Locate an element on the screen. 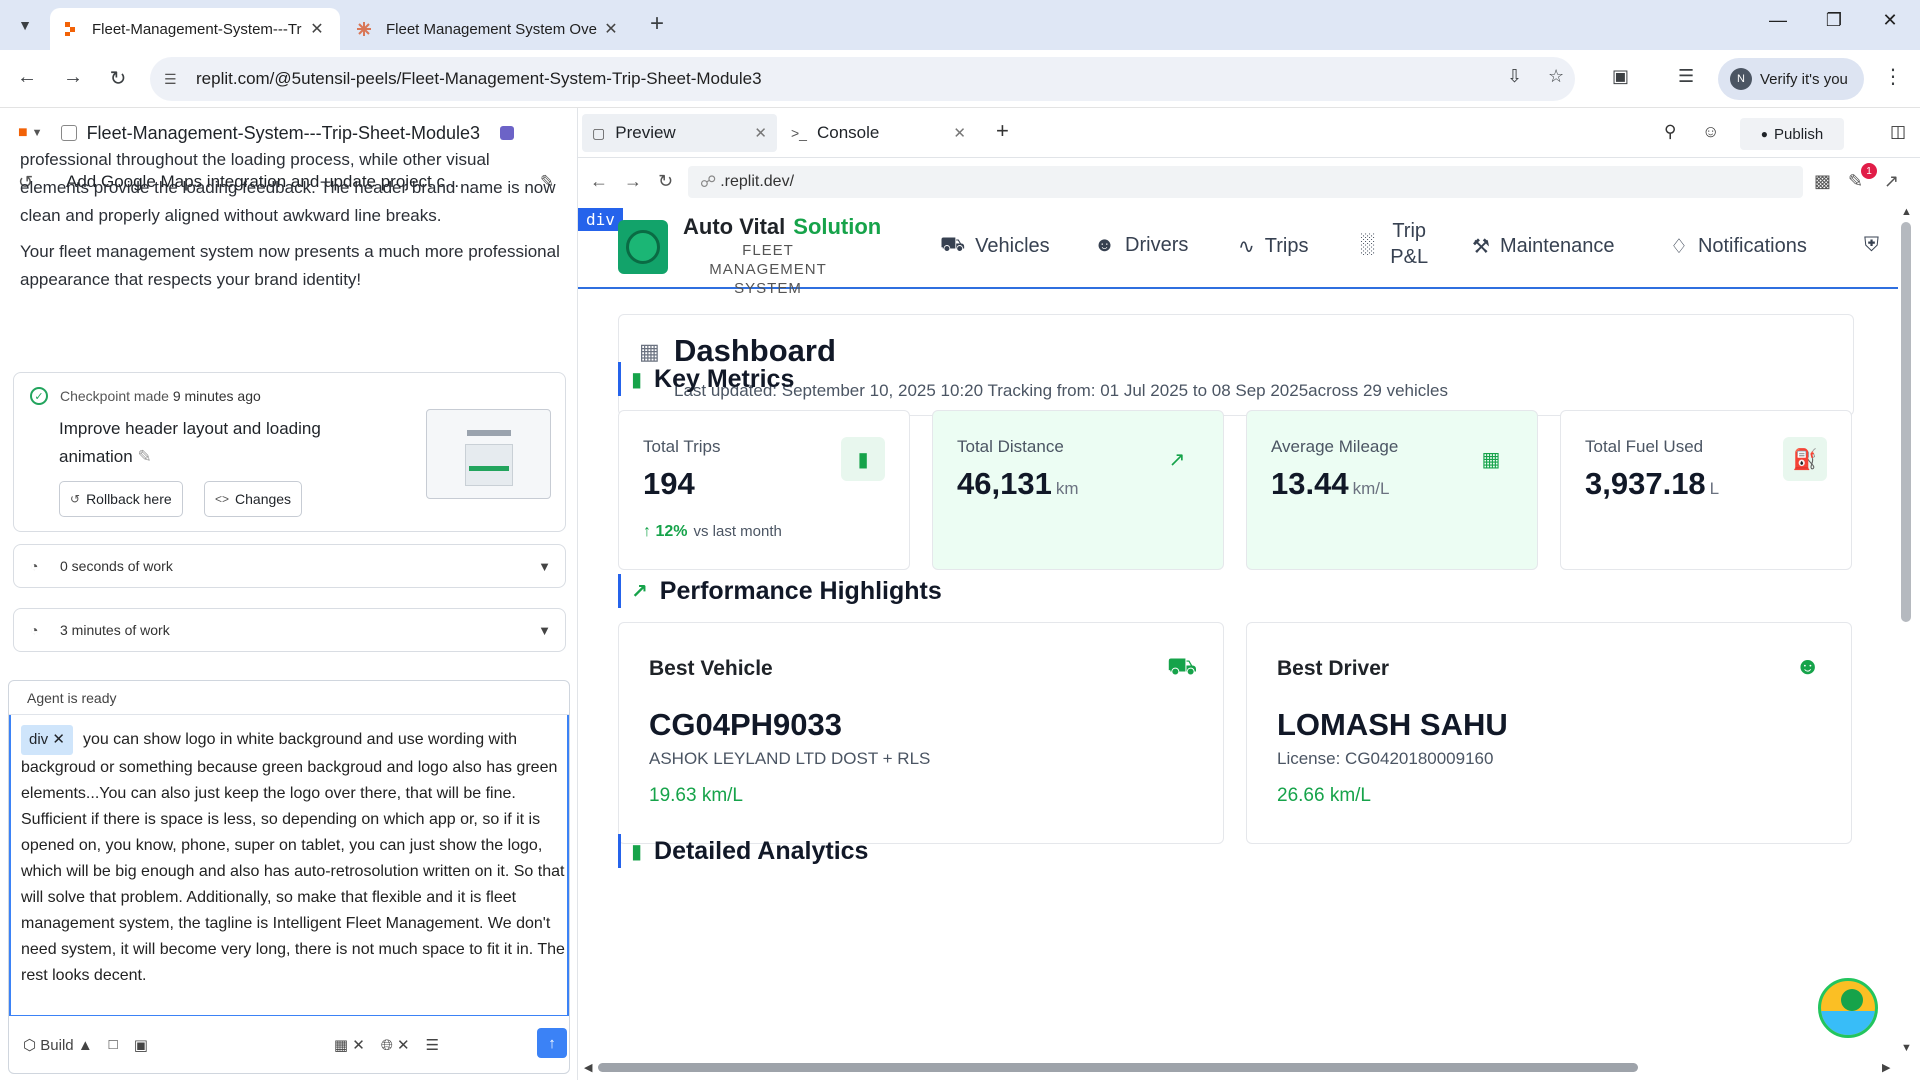 The image size is (1920, 1080). nav-drivers: ☻ Drivers is located at coordinates (1141, 245).